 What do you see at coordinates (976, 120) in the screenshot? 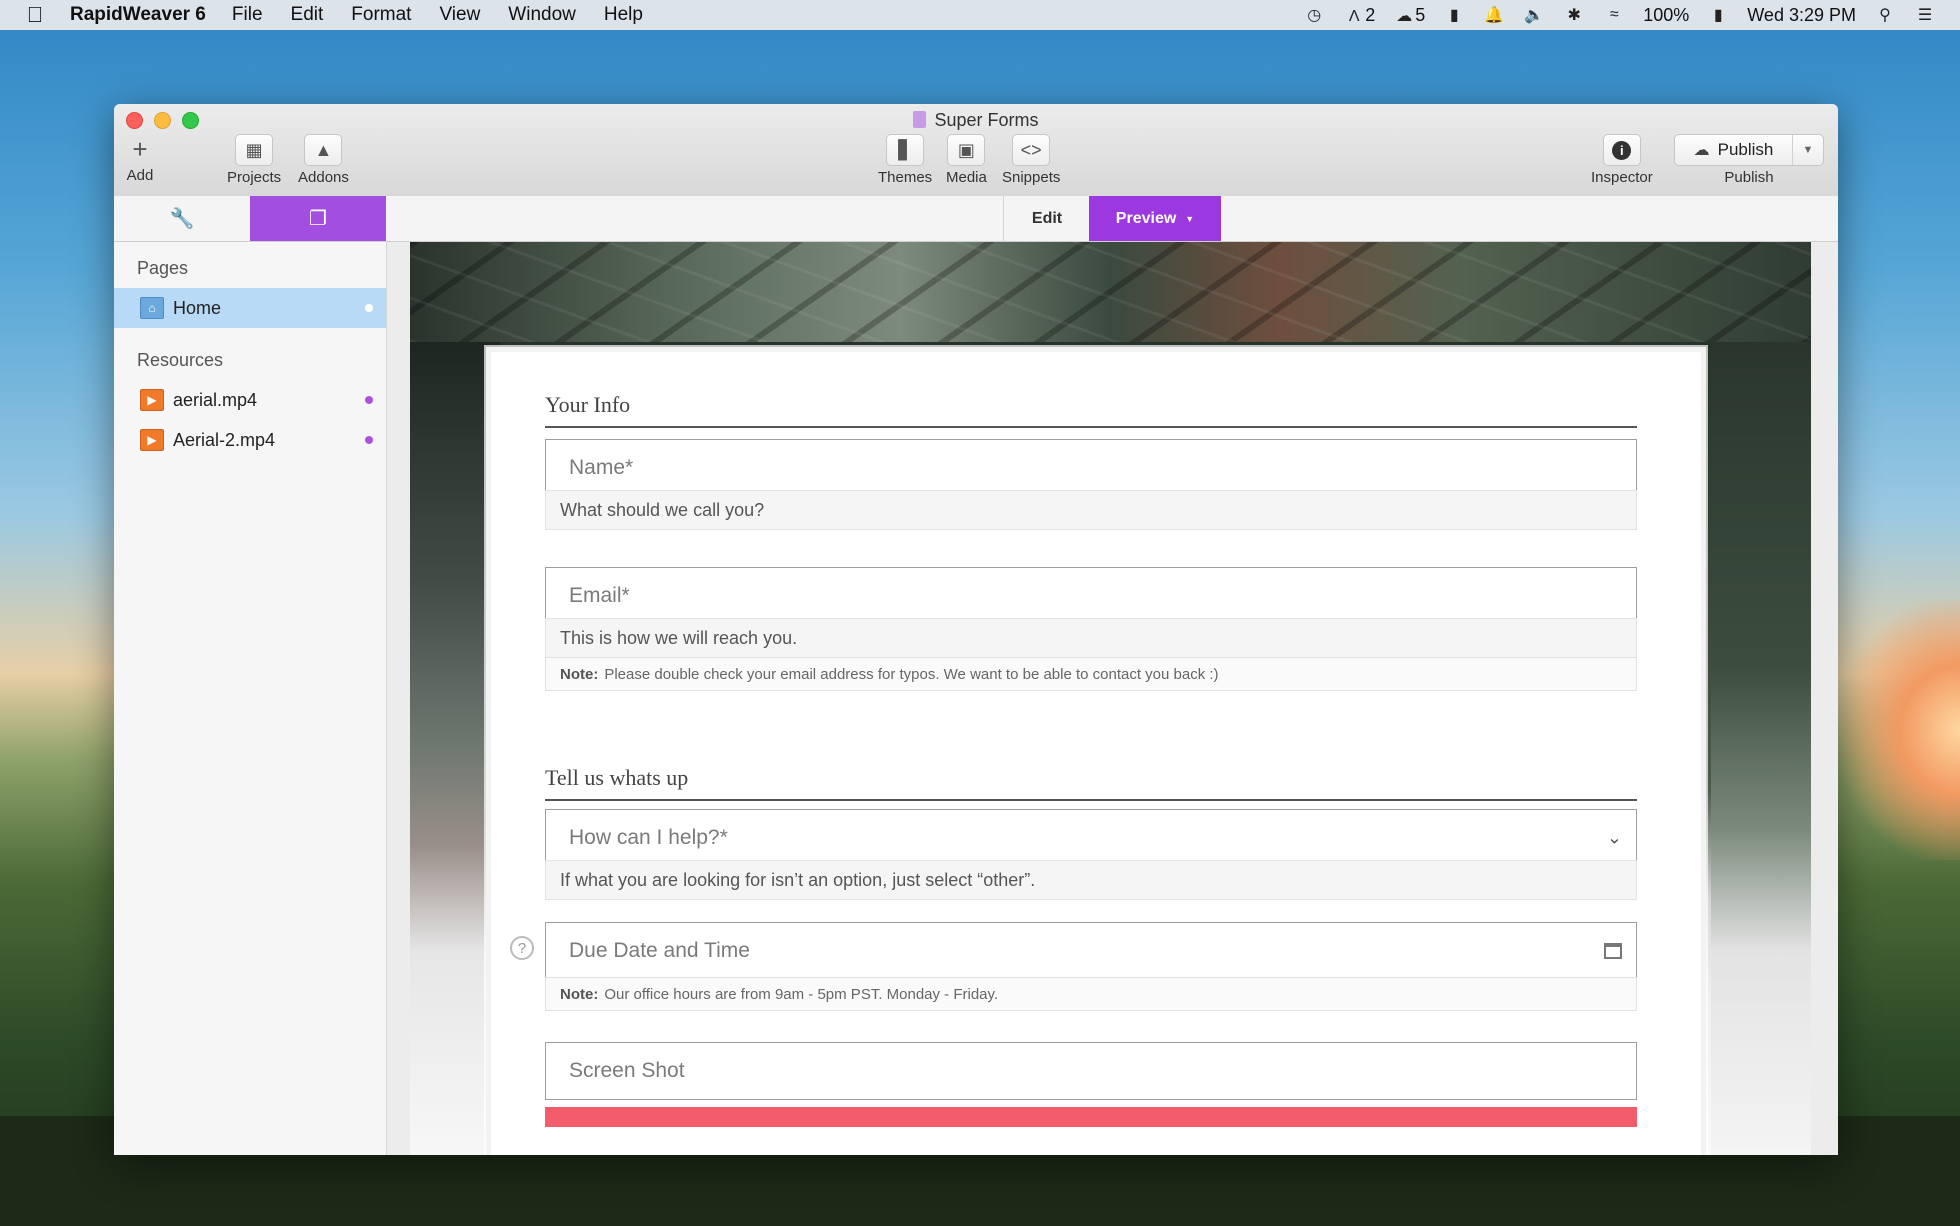
I see `window-title: Super Forms` at bounding box center [976, 120].